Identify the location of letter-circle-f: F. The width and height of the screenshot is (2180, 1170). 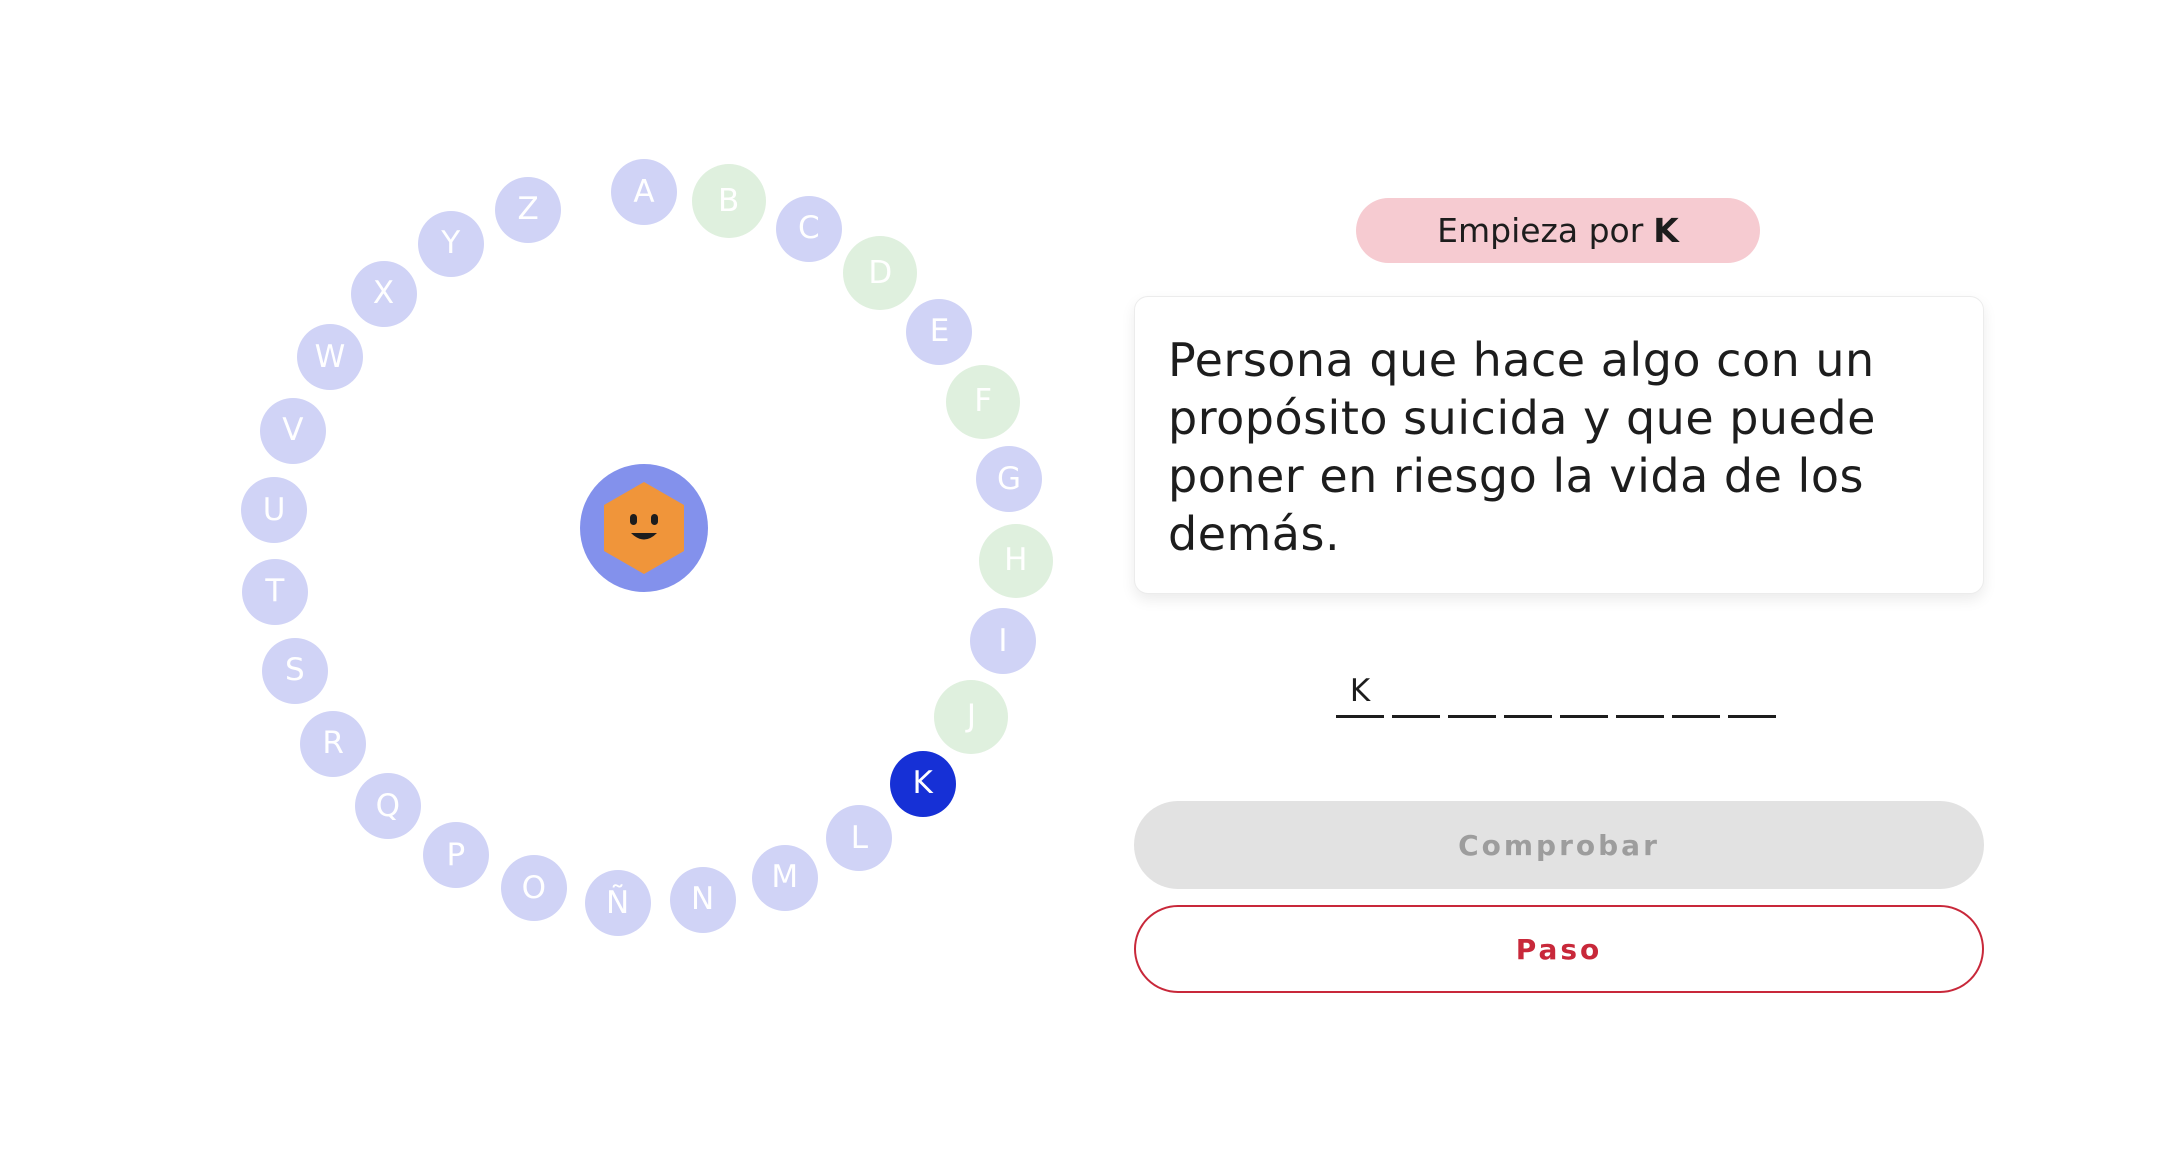
(983, 401).